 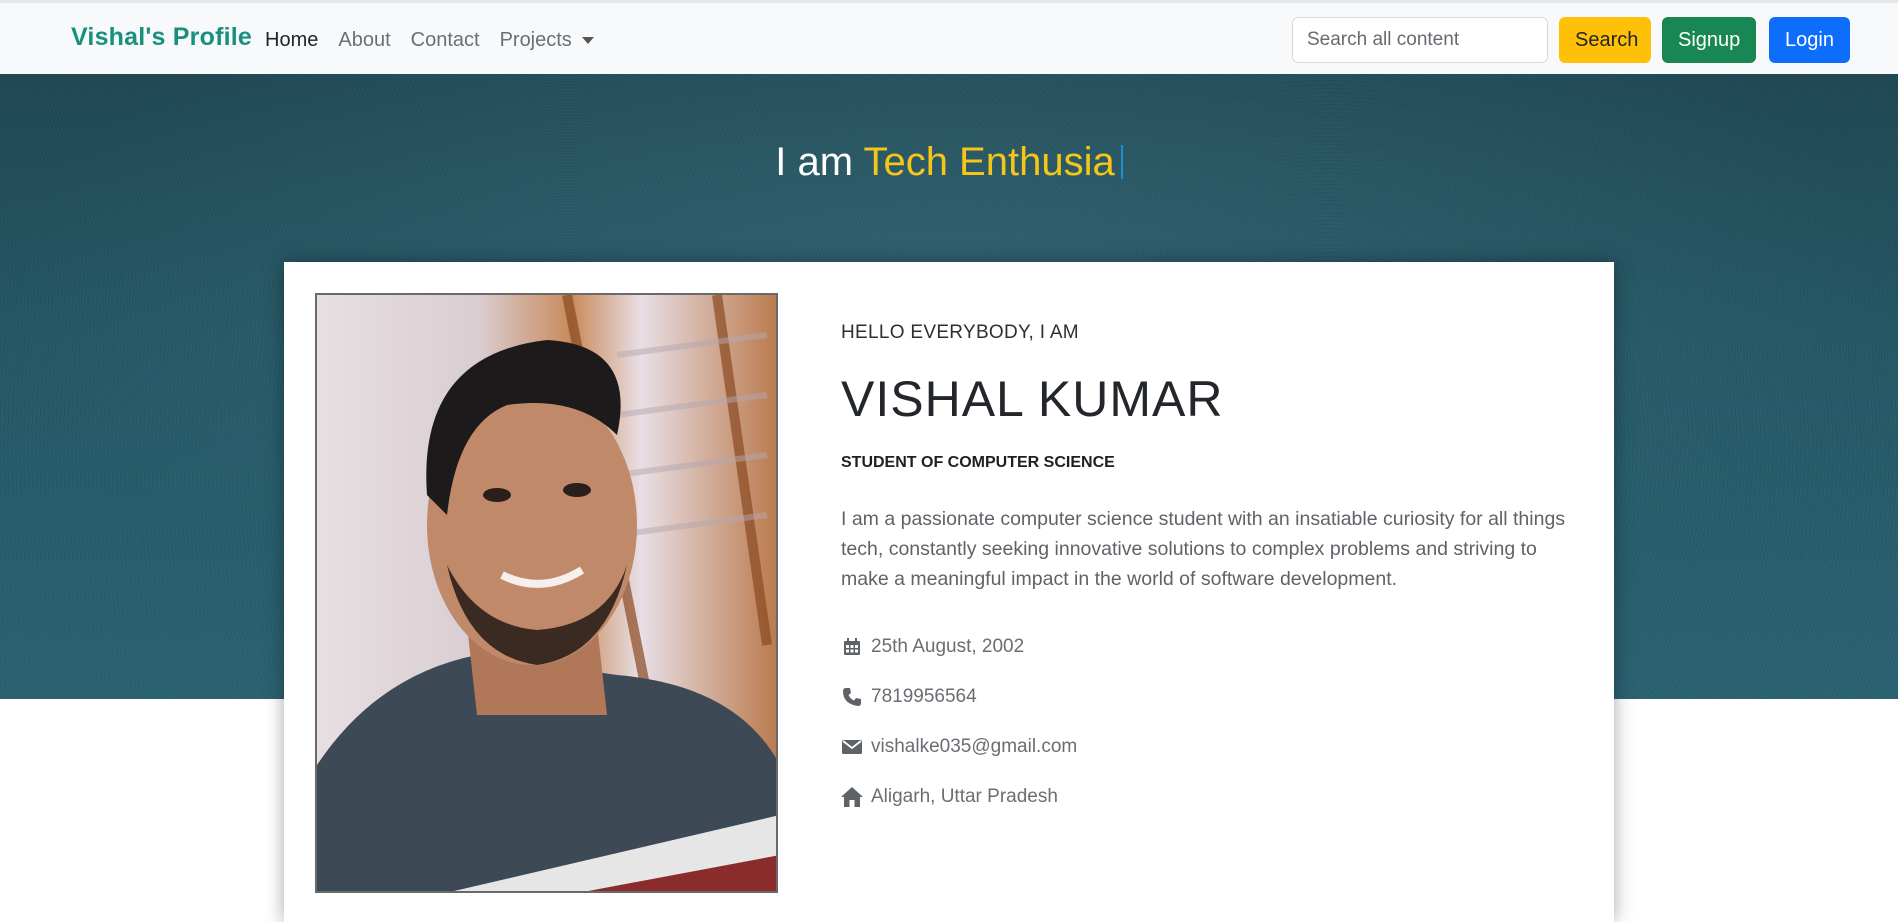 What do you see at coordinates (364, 40) in the screenshot?
I see `nav-about: About` at bounding box center [364, 40].